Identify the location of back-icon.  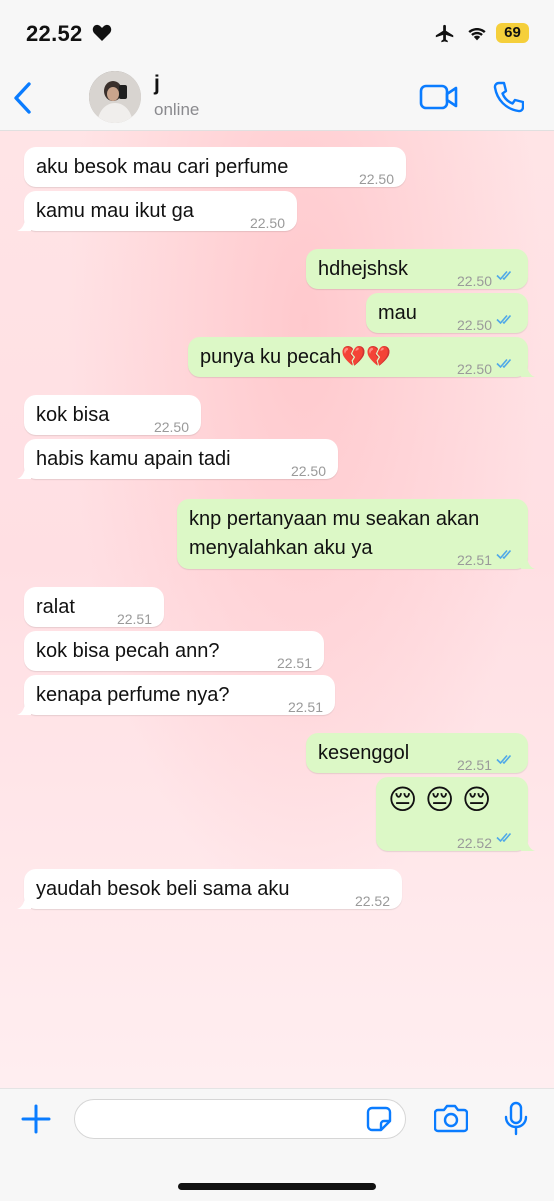
(23, 98).